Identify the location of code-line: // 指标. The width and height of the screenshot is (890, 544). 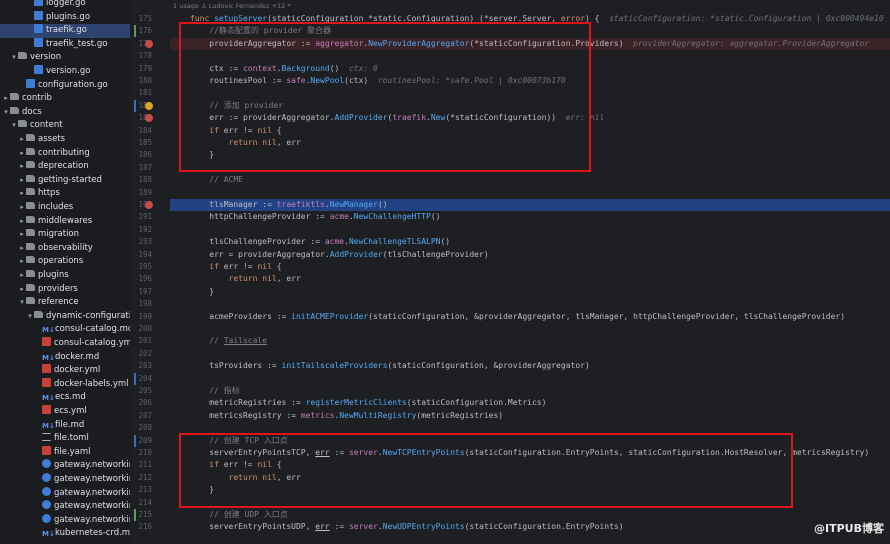
(530, 391).